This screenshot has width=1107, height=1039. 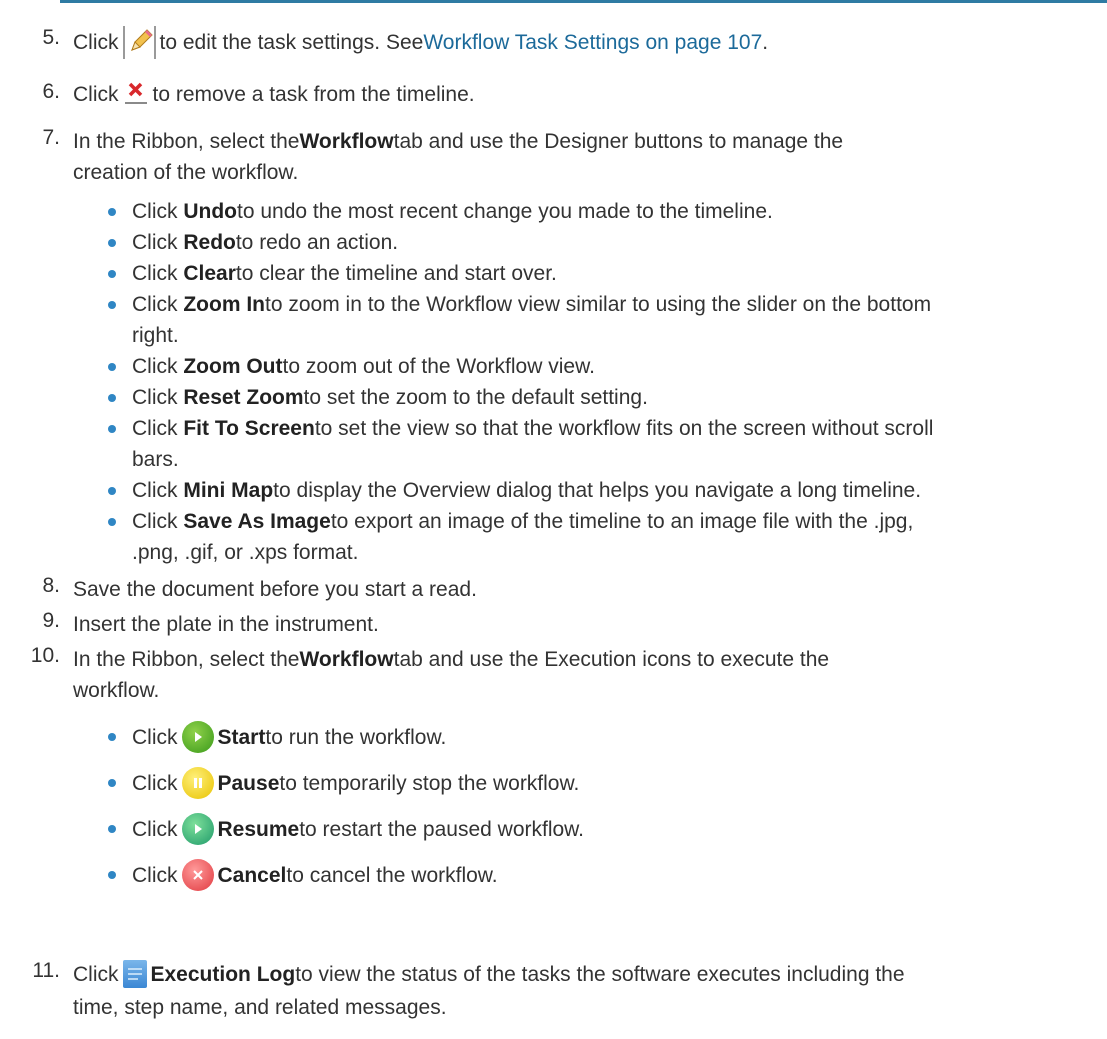 I want to click on zoom-in-button-label: Zoom In, so click(x=224, y=304).